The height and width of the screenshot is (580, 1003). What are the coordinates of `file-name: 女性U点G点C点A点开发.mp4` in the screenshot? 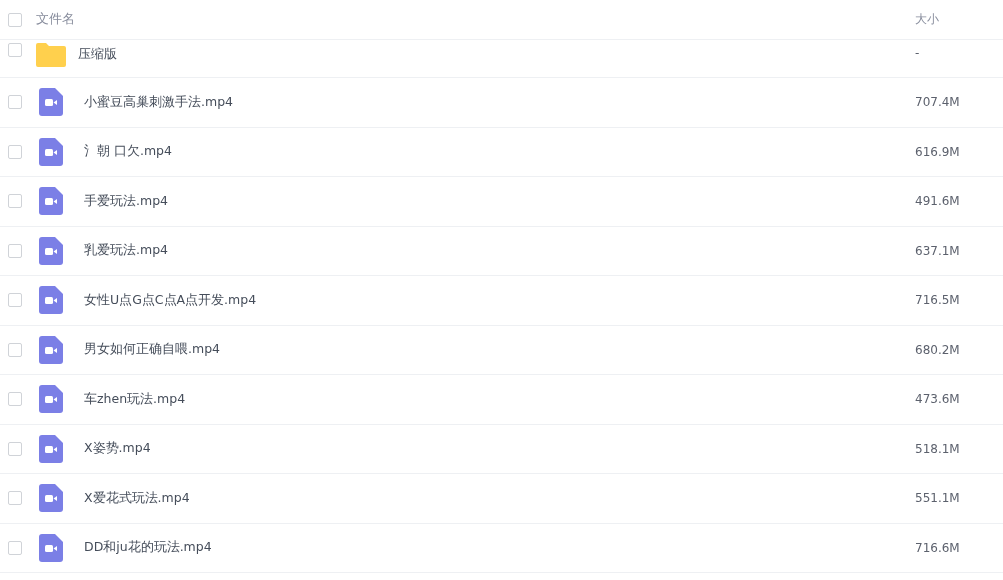 It's located at (499, 300).